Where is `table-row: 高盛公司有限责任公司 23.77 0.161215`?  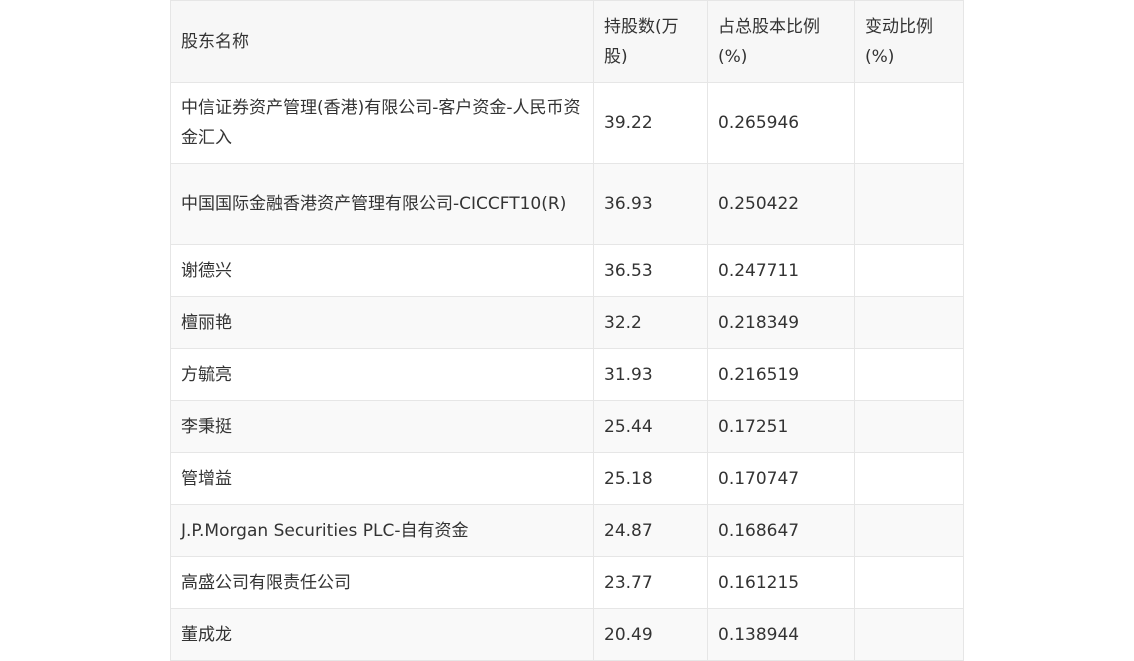
table-row: 高盛公司有限责任公司 23.77 0.161215 is located at coordinates (567, 582).